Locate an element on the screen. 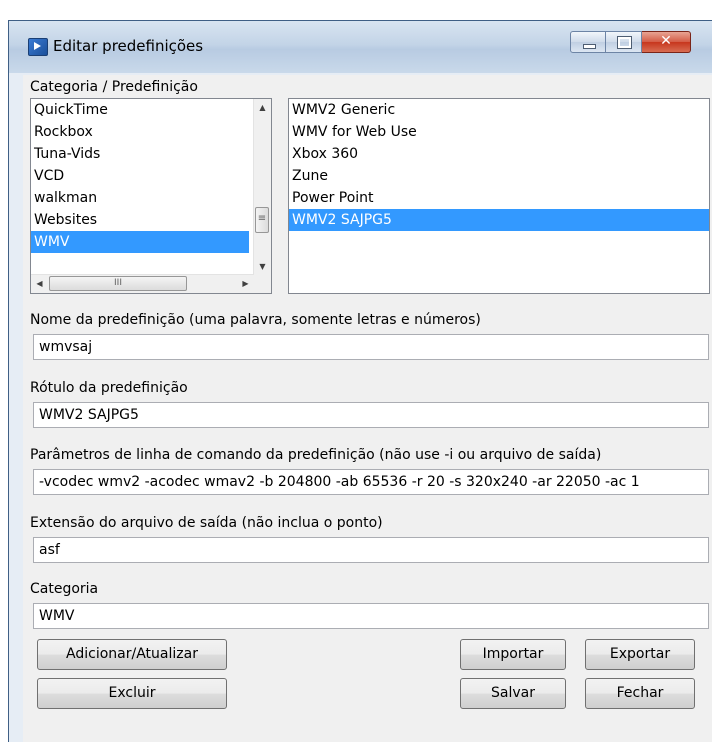 The width and height of the screenshot is (713, 742). minimize-icon is located at coordinates (589, 46).